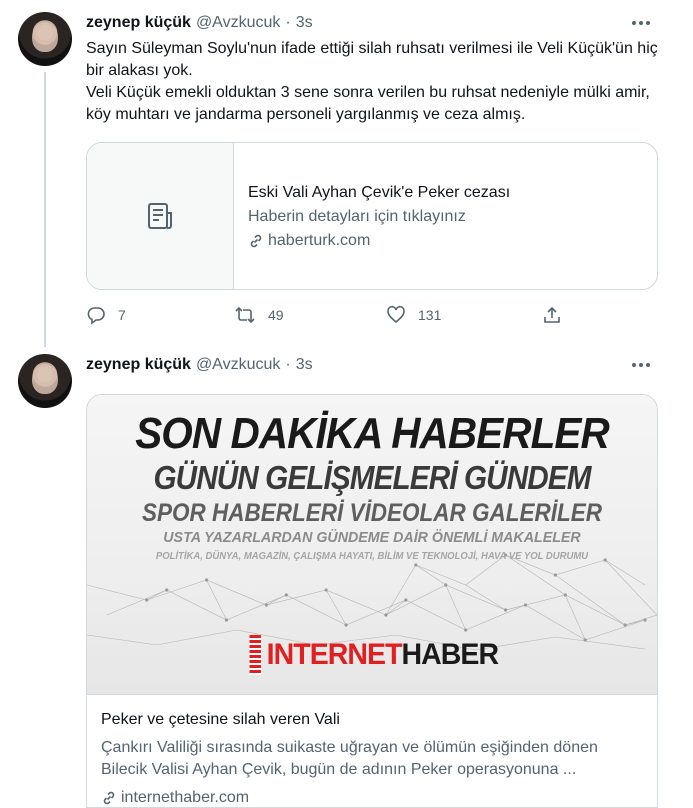 The height and width of the screenshot is (808, 693). Describe the element at coordinates (379, 241) in the screenshot. I see `link-card-domain: haberturk.com` at that location.